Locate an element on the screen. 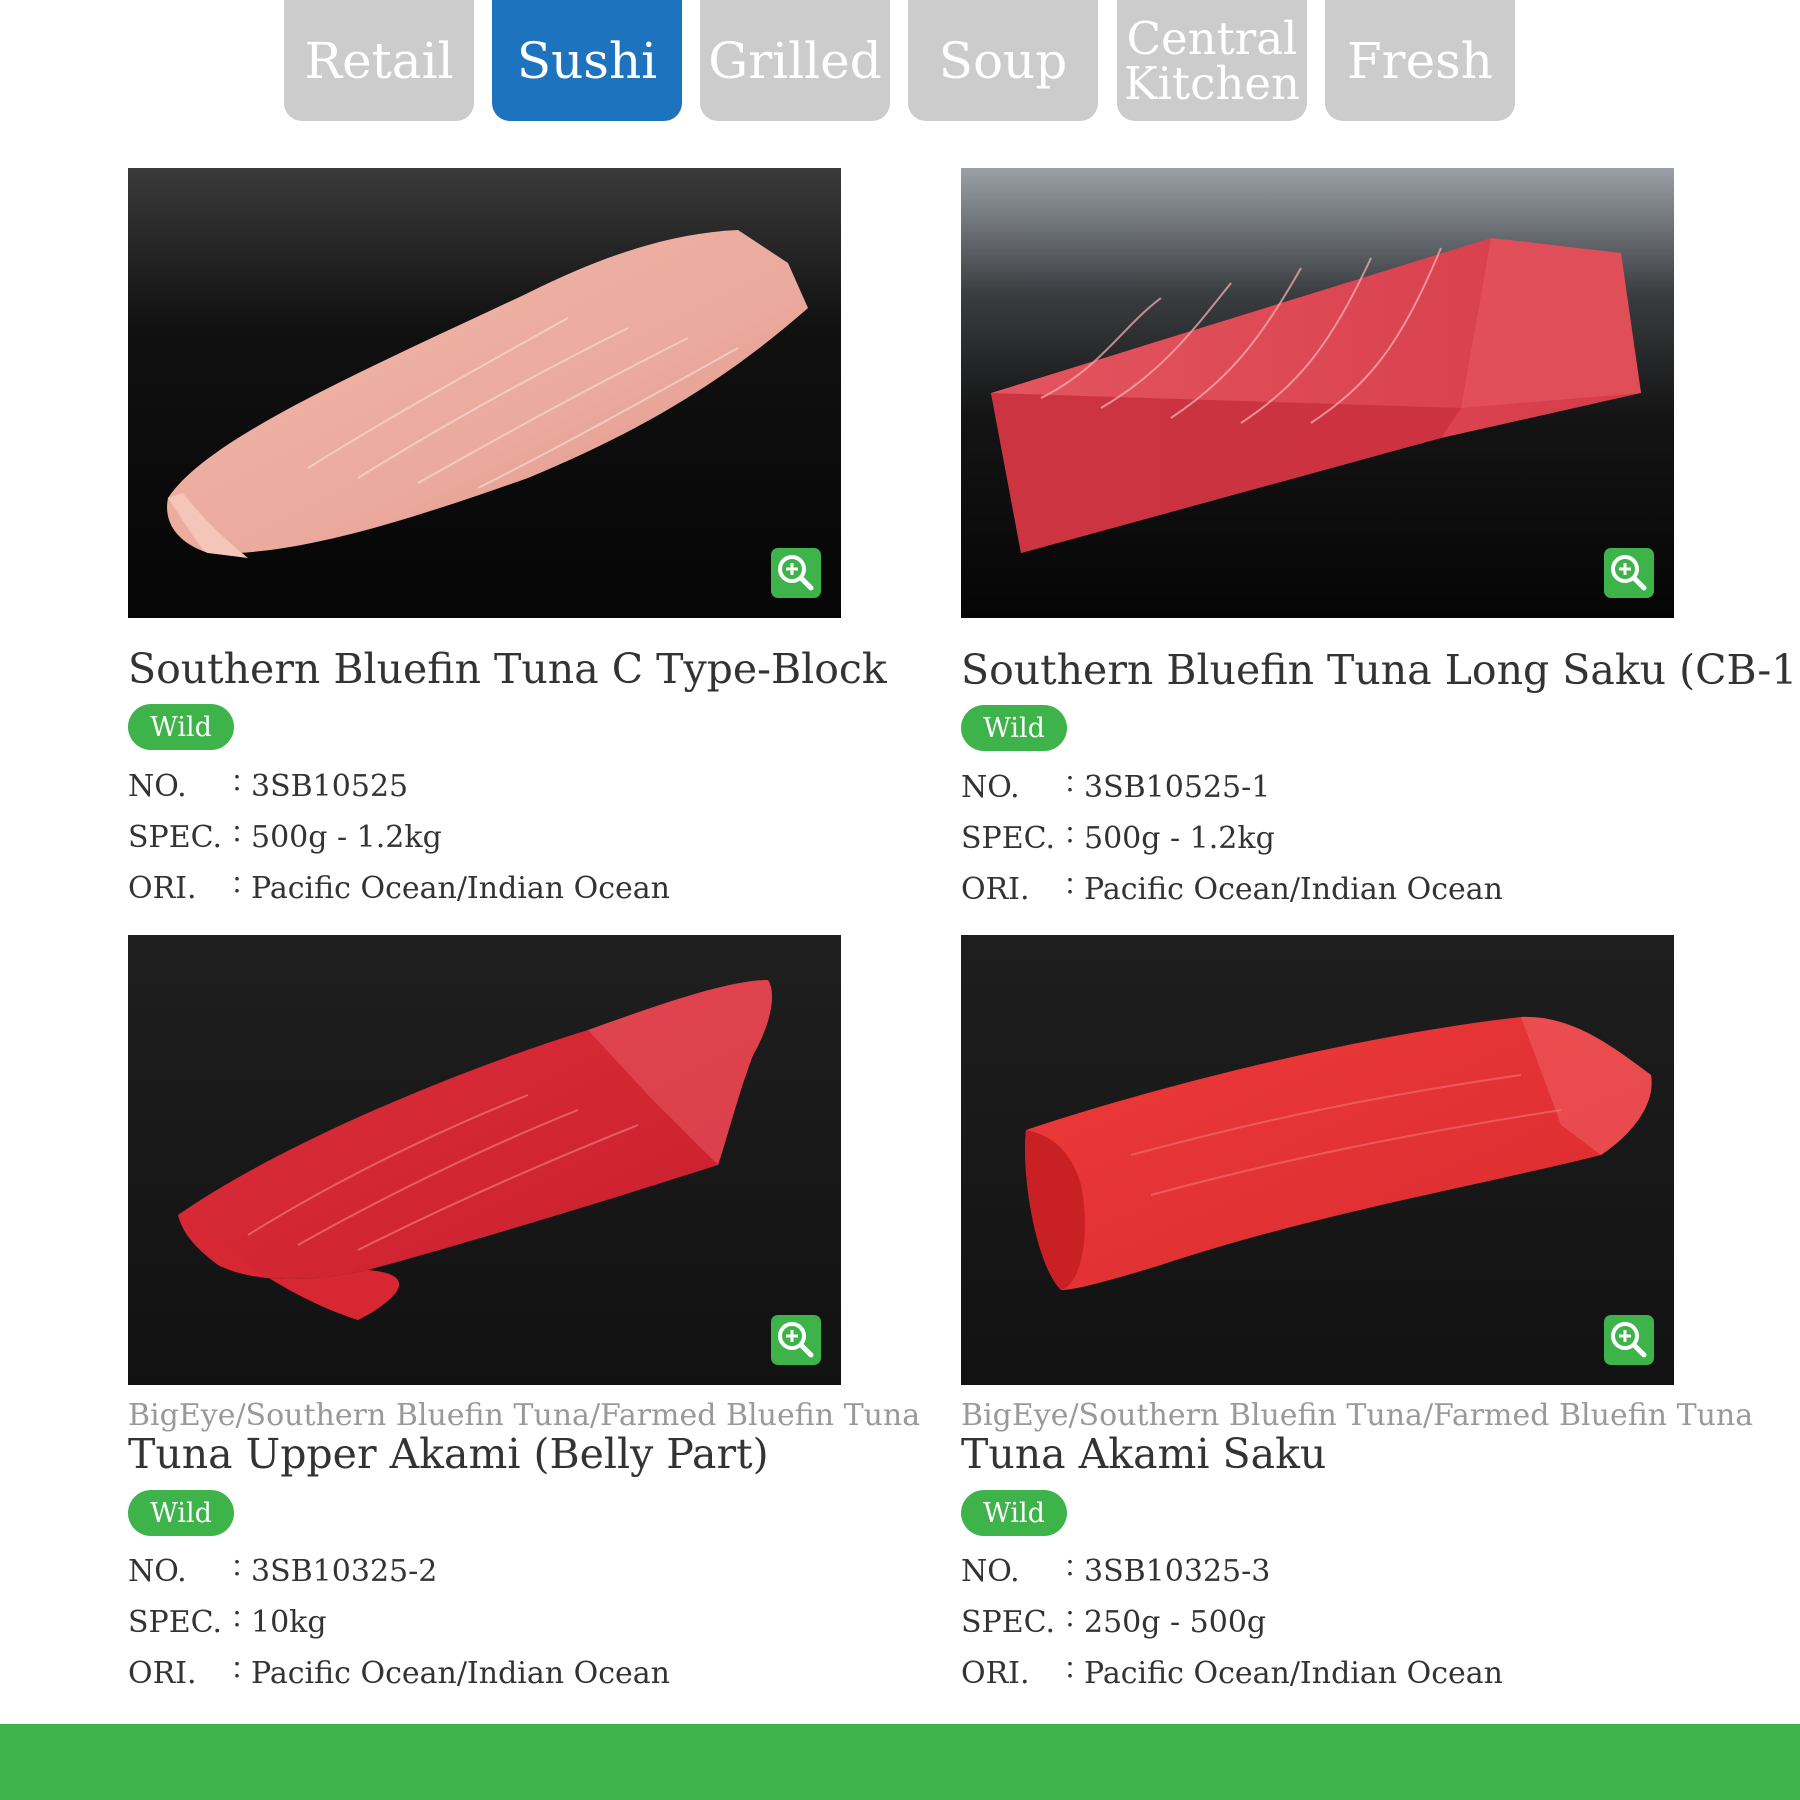 Image resolution: width=1800 pixels, height=1800 pixels. no-value: 3SB10525-1 is located at coordinates (1177, 787).